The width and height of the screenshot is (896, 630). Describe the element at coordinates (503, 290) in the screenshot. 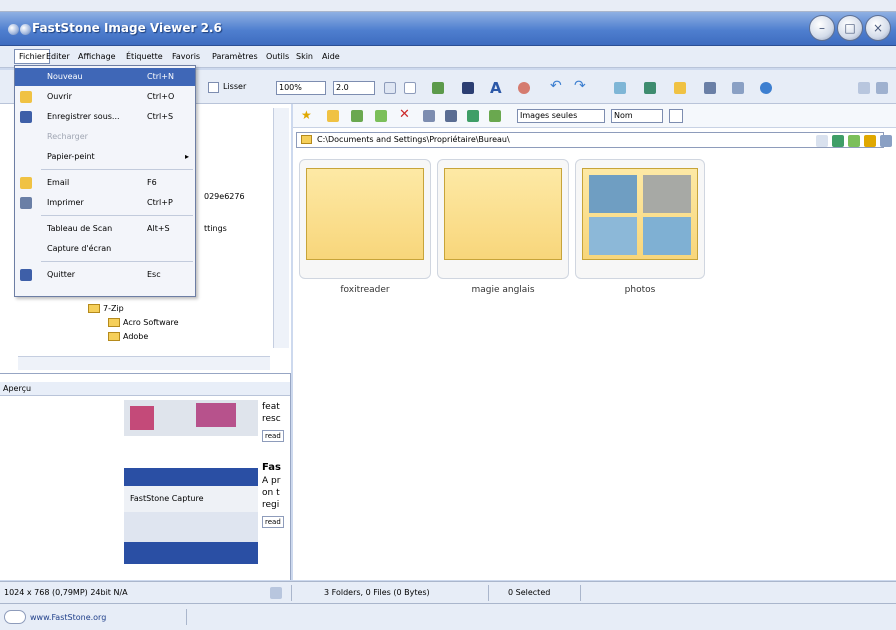

I see `thumb-label-magie-anglais: magie anglais` at that location.